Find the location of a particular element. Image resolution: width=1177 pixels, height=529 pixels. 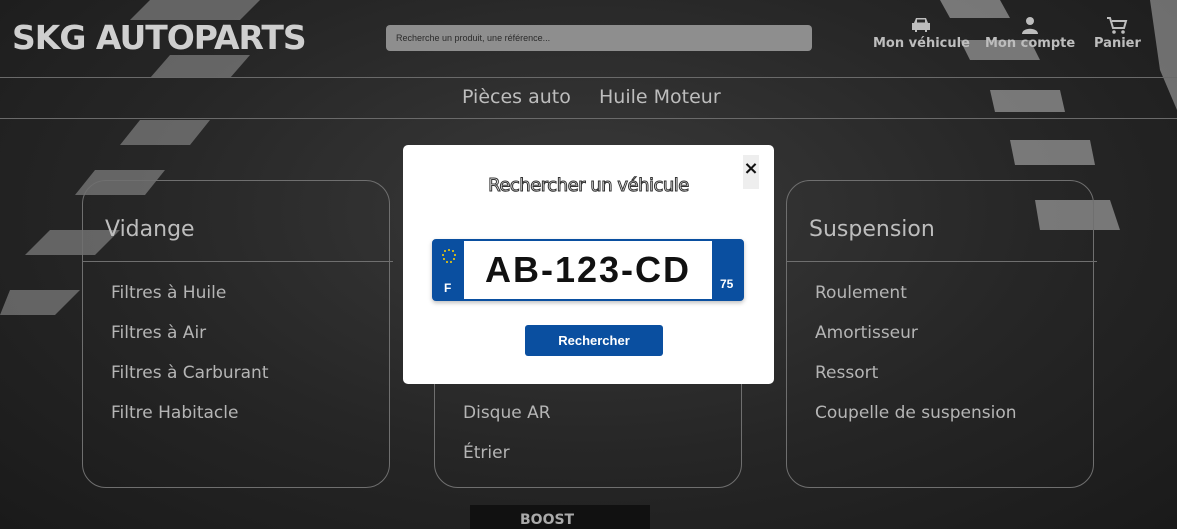

plate-department-band: 75 is located at coordinates (727, 270).